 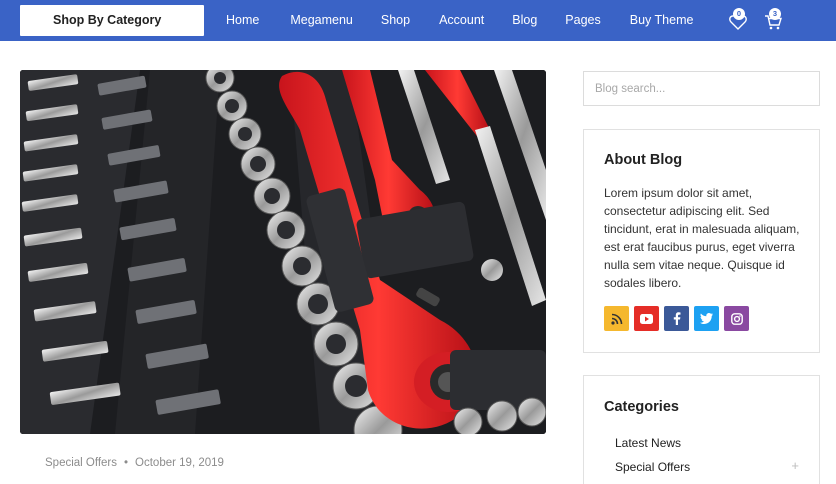 I want to click on facebook-icon, so click(x=676, y=318).